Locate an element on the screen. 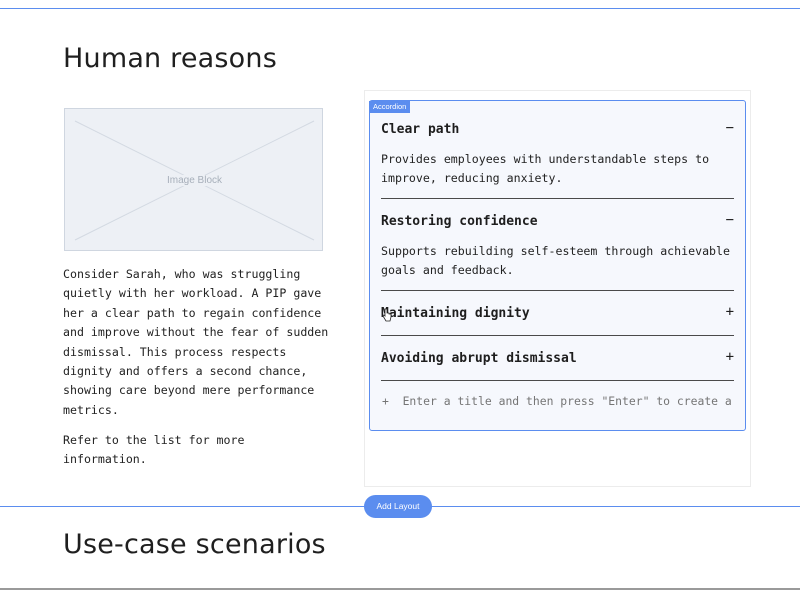  body-paragraph-refer: Refer to the list for more information. is located at coordinates (198, 450).